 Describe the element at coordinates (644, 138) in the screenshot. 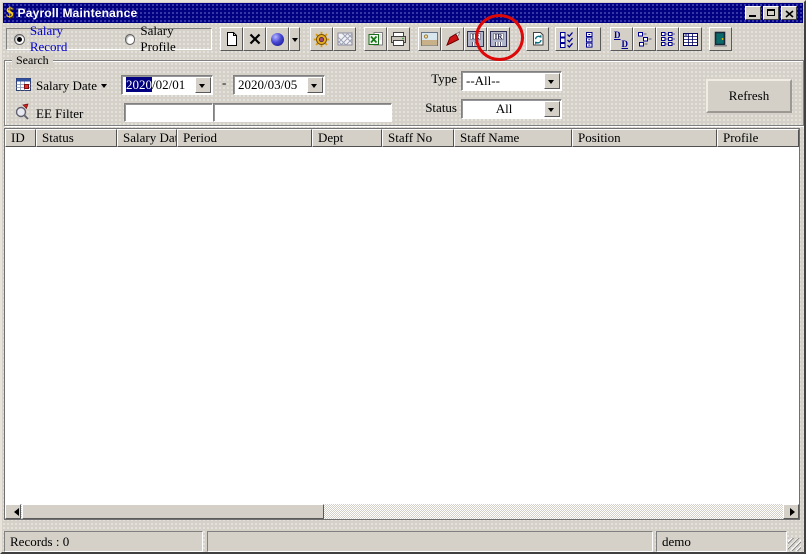

I see `column-header-position: Position` at that location.